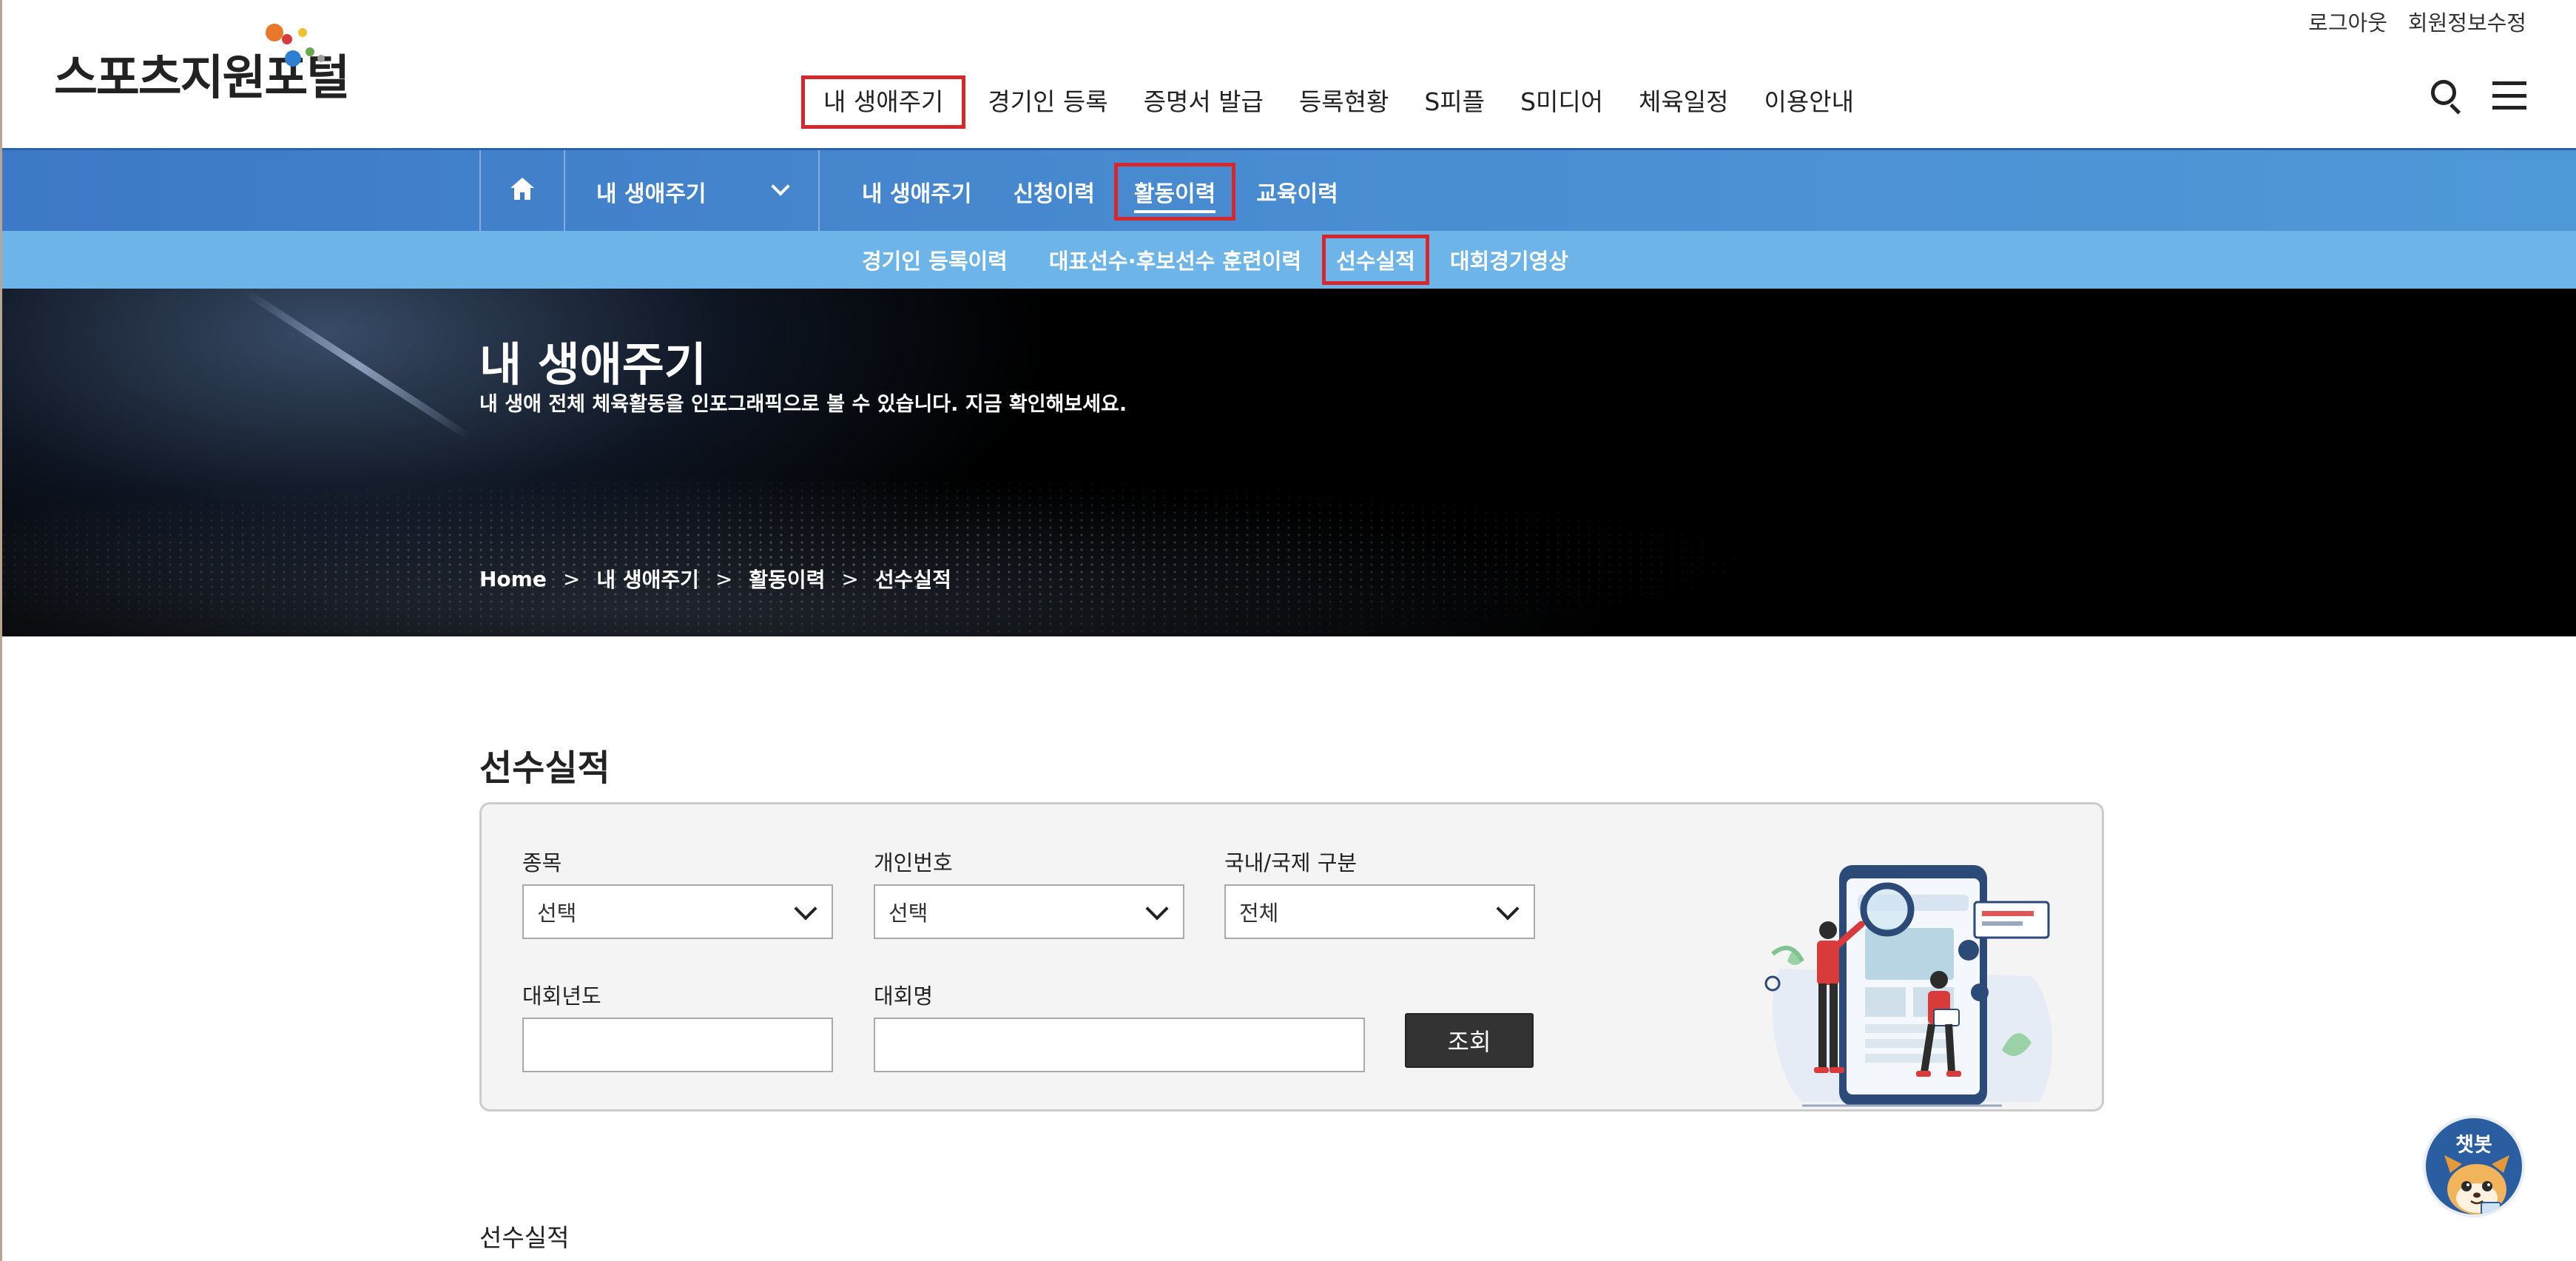 The height and width of the screenshot is (1261, 2576). Describe the element at coordinates (1259, 914) in the screenshot. I see `region-select-value: 전체` at that location.